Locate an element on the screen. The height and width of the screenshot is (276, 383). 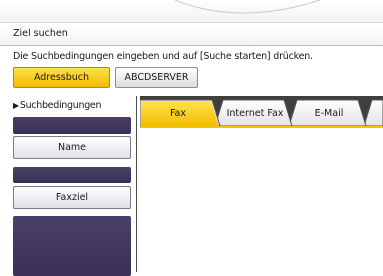
tab-overflow is located at coordinates (373, 113).